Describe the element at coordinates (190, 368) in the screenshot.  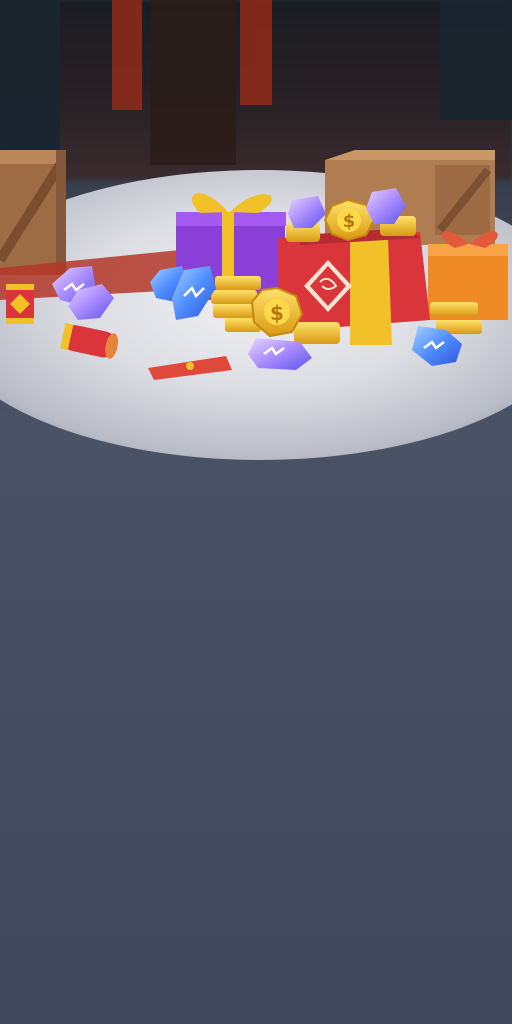
I see `red-envelope-icon` at that location.